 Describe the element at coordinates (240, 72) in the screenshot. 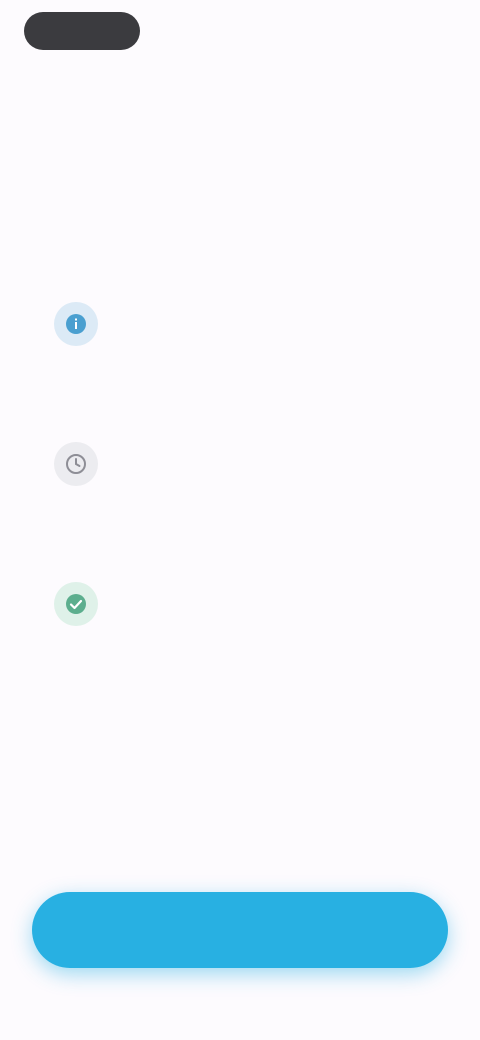

I see `back-link` at that location.